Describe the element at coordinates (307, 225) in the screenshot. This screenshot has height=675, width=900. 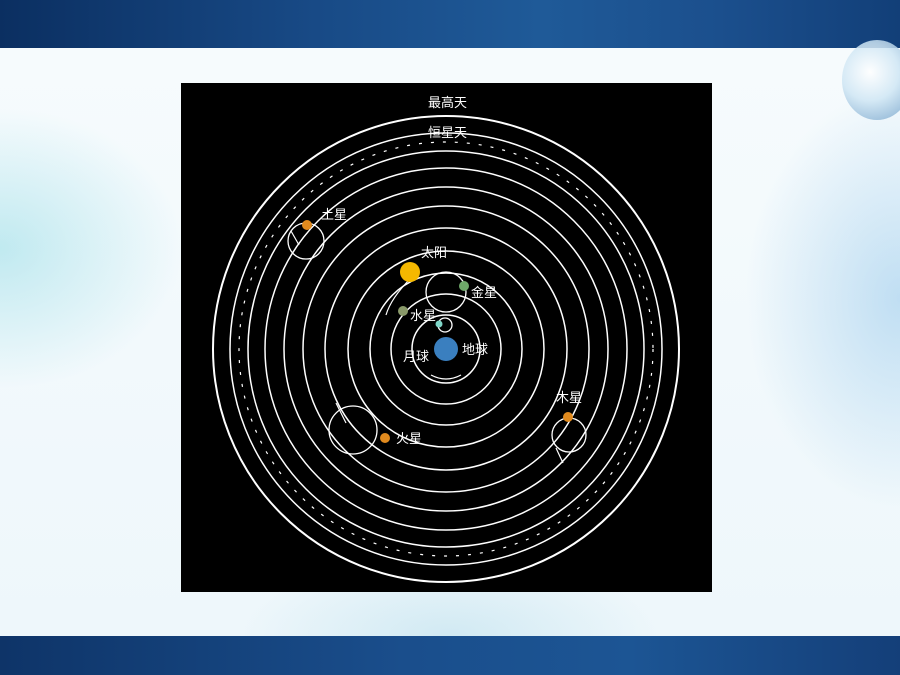
I see `saturn-icon` at that location.